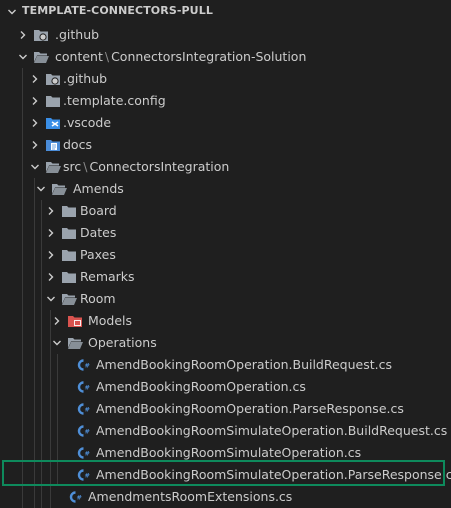 This screenshot has width=451, height=508. What do you see at coordinates (225, 233) in the screenshot?
I see `folder-dates: Dates` at bounding box center [225, 233].